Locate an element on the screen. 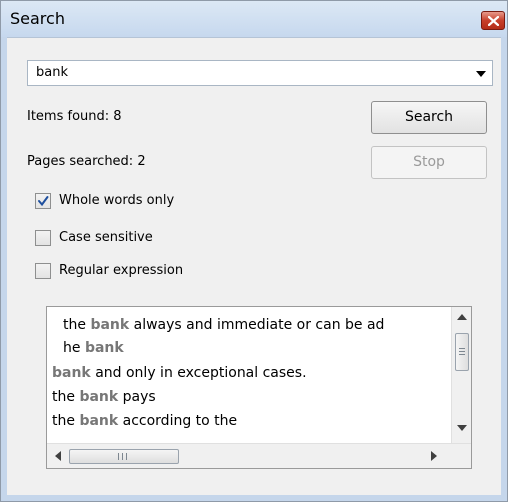 The height and width of the screenshot is (502, 508). whole-words-label: Whole words only is located at coordinates (116, 200).